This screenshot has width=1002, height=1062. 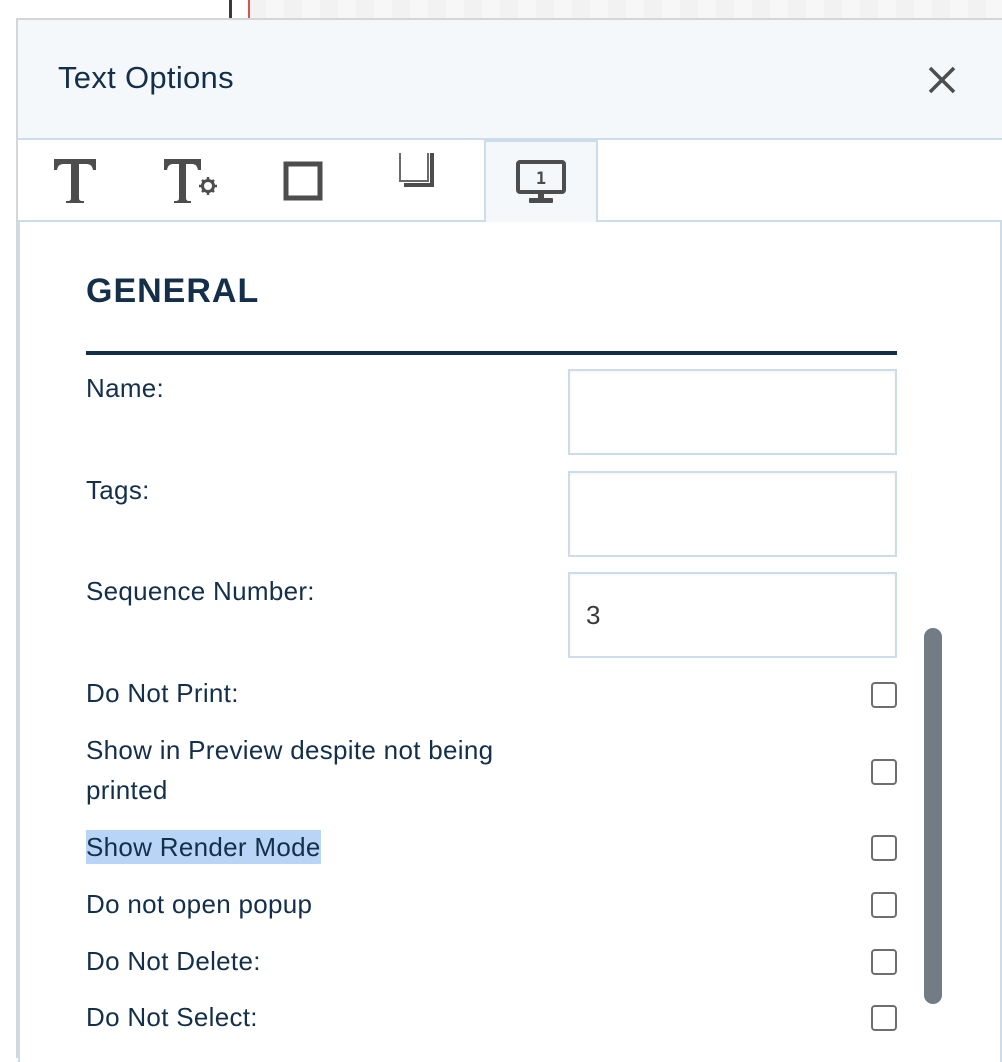 I want to click on tab-display: 1, so click(x=541, y=181).